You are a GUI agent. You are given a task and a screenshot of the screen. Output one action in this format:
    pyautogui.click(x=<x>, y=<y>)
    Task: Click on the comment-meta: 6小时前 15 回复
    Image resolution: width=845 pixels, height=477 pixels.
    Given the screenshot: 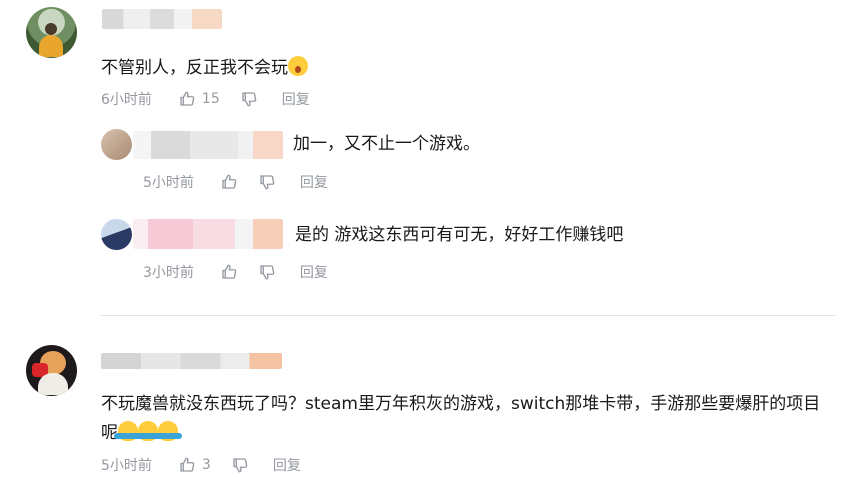 What is the action you would take?
    pyautogui.click(x=205, y=99)
    